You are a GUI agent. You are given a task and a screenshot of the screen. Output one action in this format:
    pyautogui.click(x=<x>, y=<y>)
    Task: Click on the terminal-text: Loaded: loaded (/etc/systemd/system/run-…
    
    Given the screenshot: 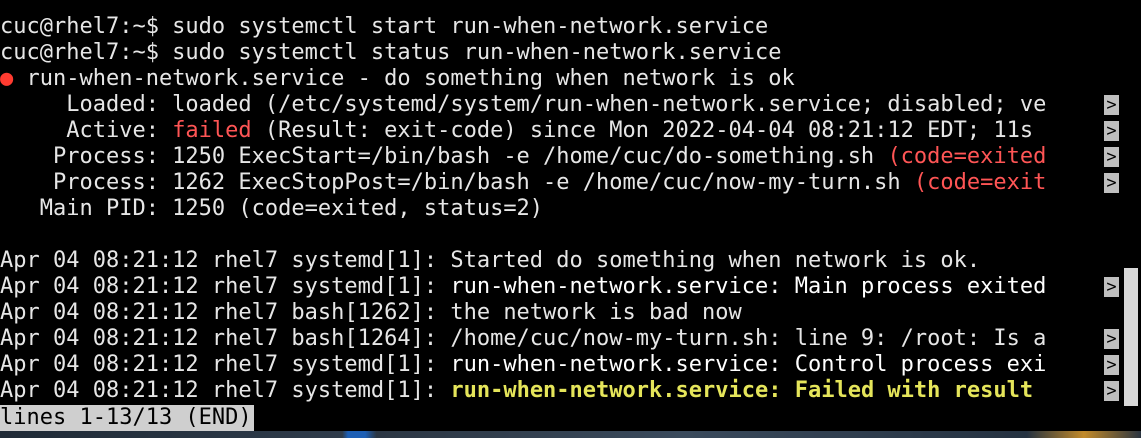 What is the action you would take?
    pyautogui.click(x=523, y=104)
    